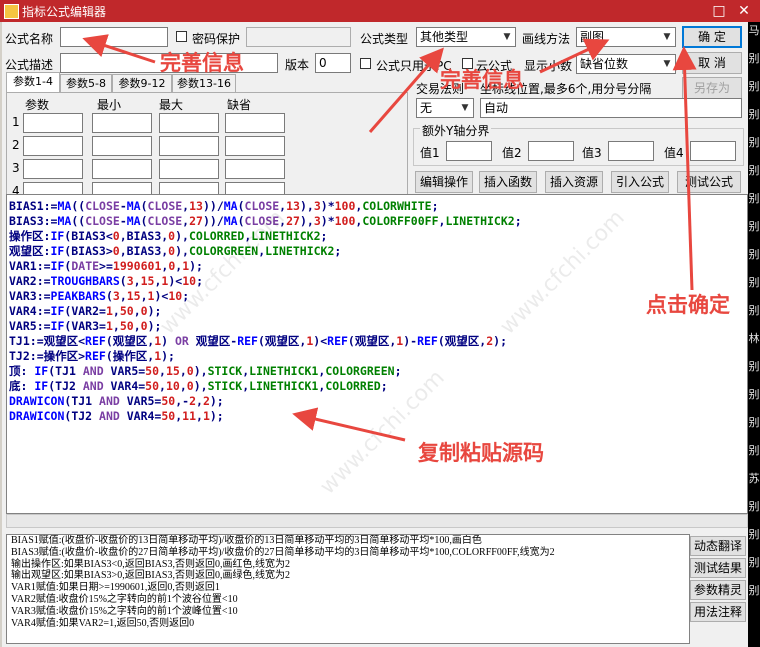 This screenshot has height=647, width=760. What do you see at coordinates (119, 49) in the screenshot?
I see `arrow-to-name` at bounding box center [119, 49].